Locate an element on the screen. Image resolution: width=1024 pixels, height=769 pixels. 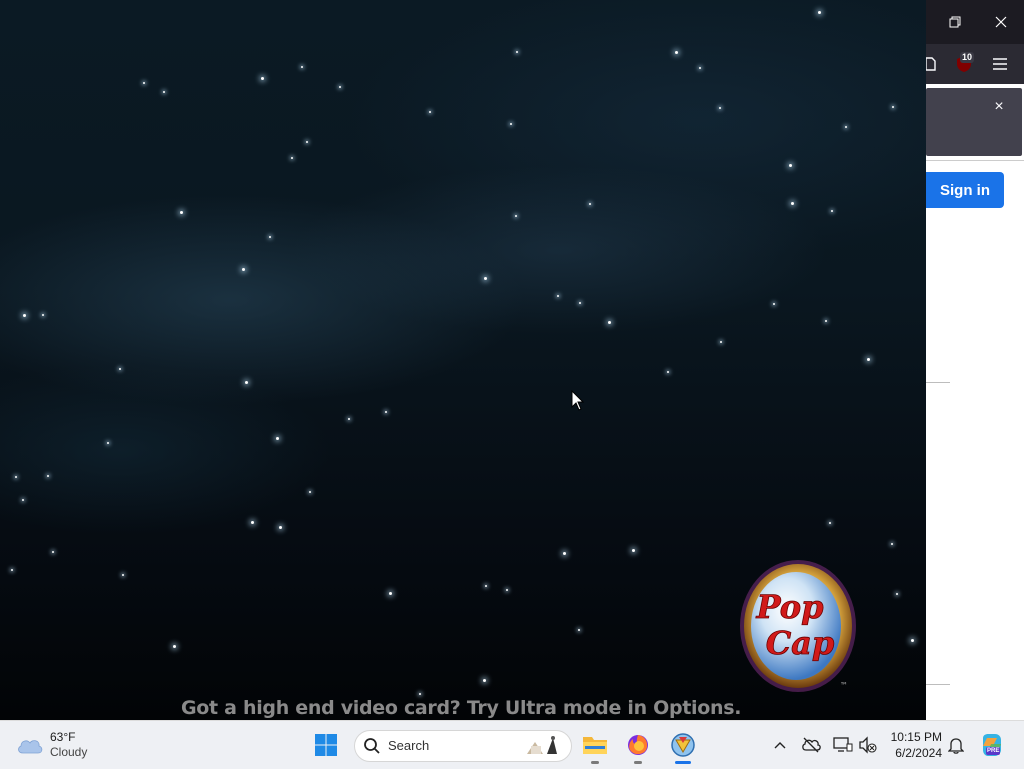
firefox-button is located at coordinates (638, 745).